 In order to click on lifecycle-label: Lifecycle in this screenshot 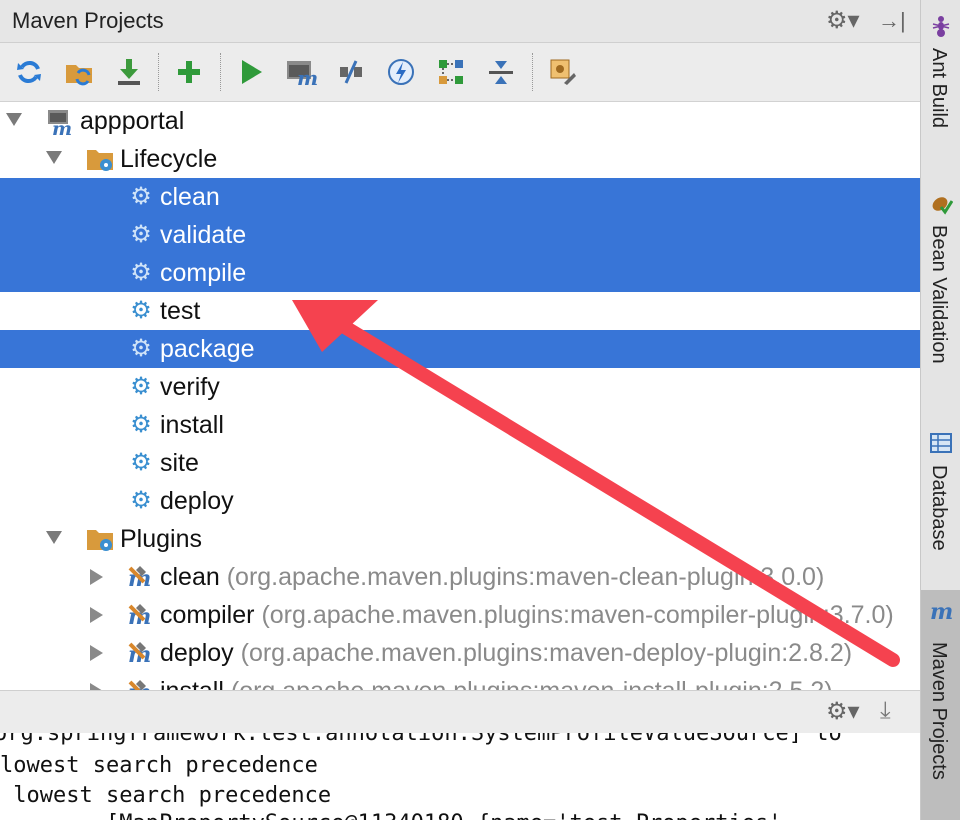, I will do `click(169, 159)`.